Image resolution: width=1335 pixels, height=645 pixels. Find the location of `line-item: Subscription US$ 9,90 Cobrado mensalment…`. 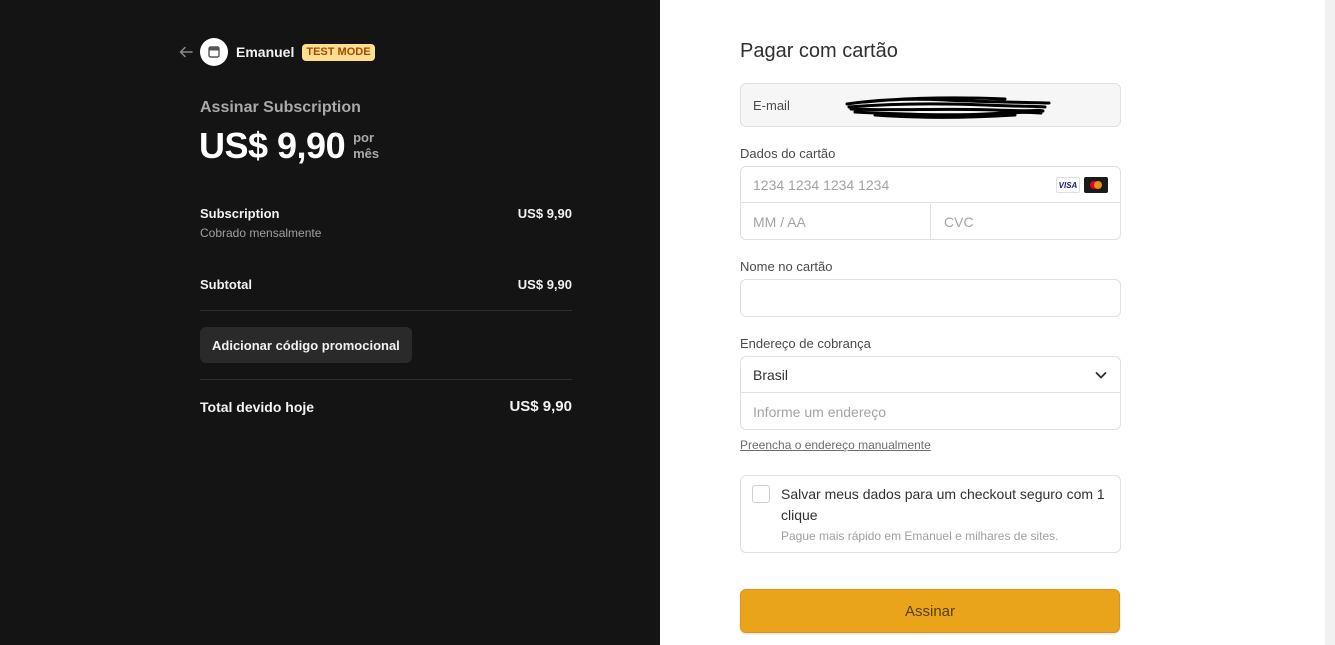

line-item: Subscription US$ 9,90 Cobrado mensalment… is located at coordinates (386, 223).